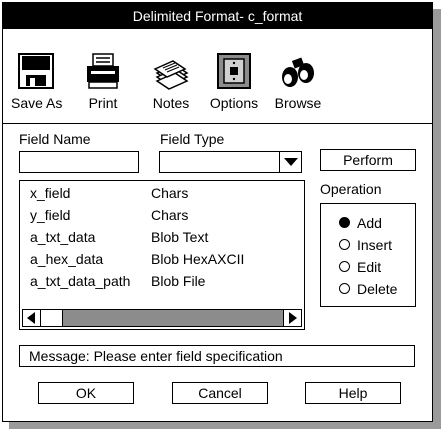  Describe the element at coordinates (344, 222) in the screenshot. I see `radio-selected-icon` at that location.